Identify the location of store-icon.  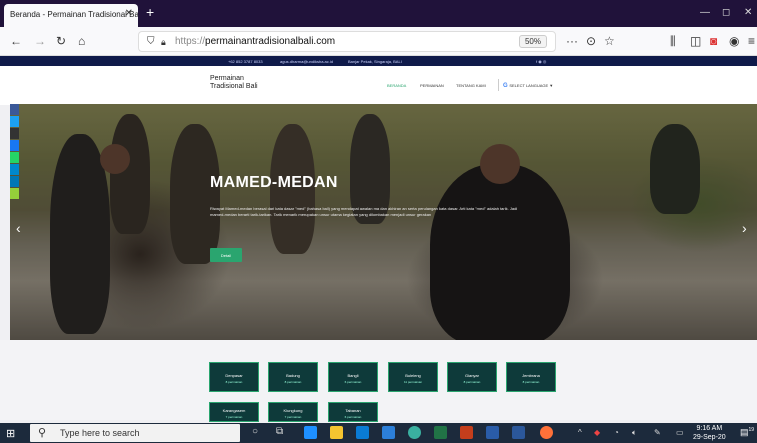
(362, 432).